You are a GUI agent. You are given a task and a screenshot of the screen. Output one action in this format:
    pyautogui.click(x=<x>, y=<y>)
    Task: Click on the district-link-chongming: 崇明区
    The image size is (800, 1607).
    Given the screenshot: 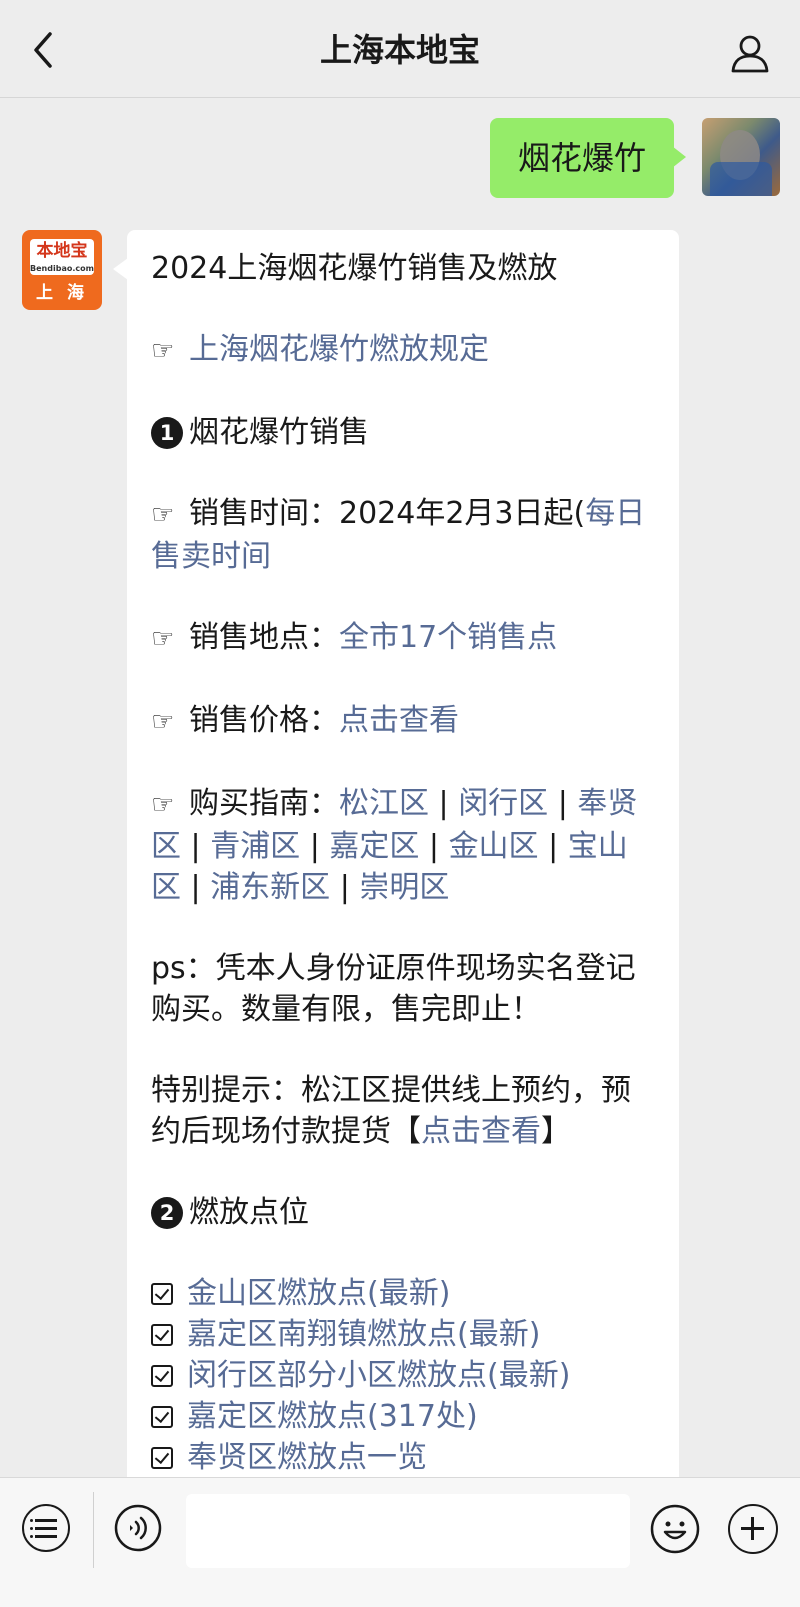 What is the action you would take?
    pyautogui.click(x=404, y=887)
    